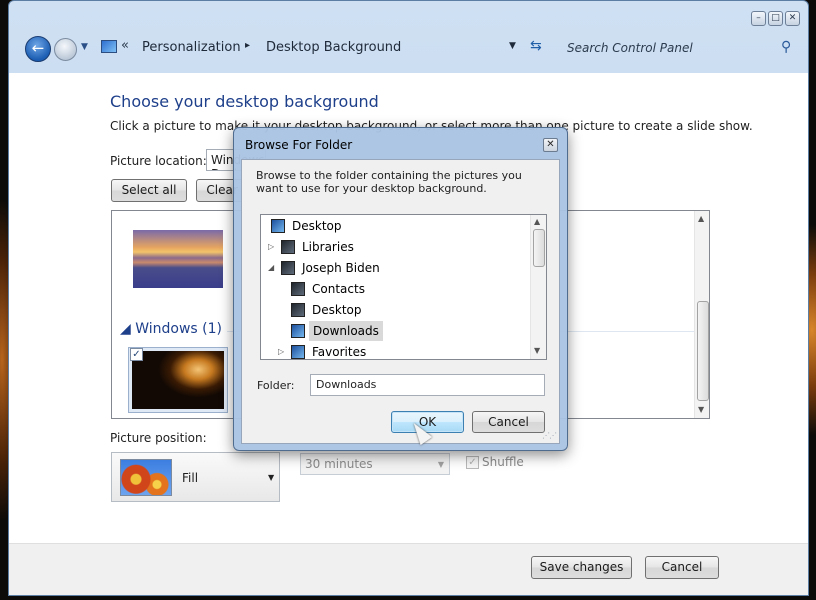 This screenshot has height=600, width=816. What do you see at coordinates (149, 190) in the screenshot?
I see `select-all-button: Select all` at bounding box center [149, 190].